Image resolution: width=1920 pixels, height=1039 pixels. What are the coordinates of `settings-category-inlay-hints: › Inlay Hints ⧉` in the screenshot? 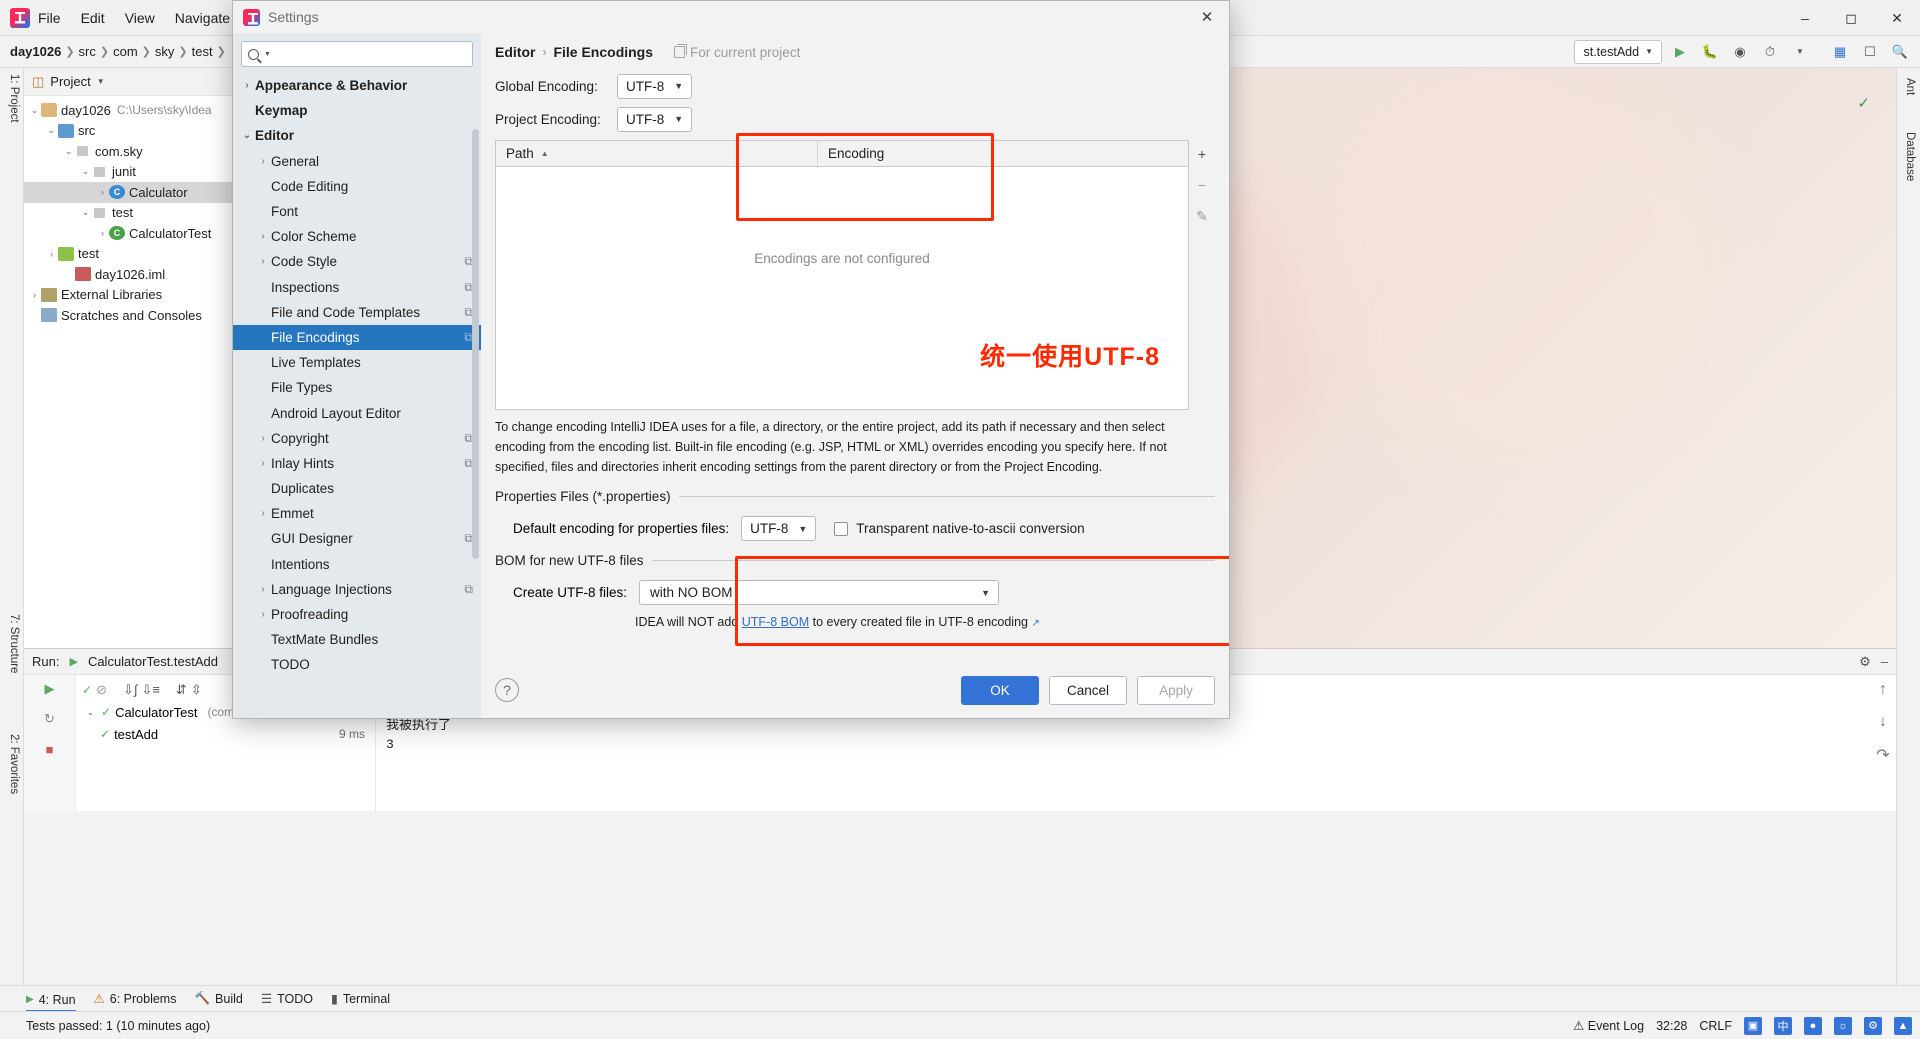 It's located at (357, 463).